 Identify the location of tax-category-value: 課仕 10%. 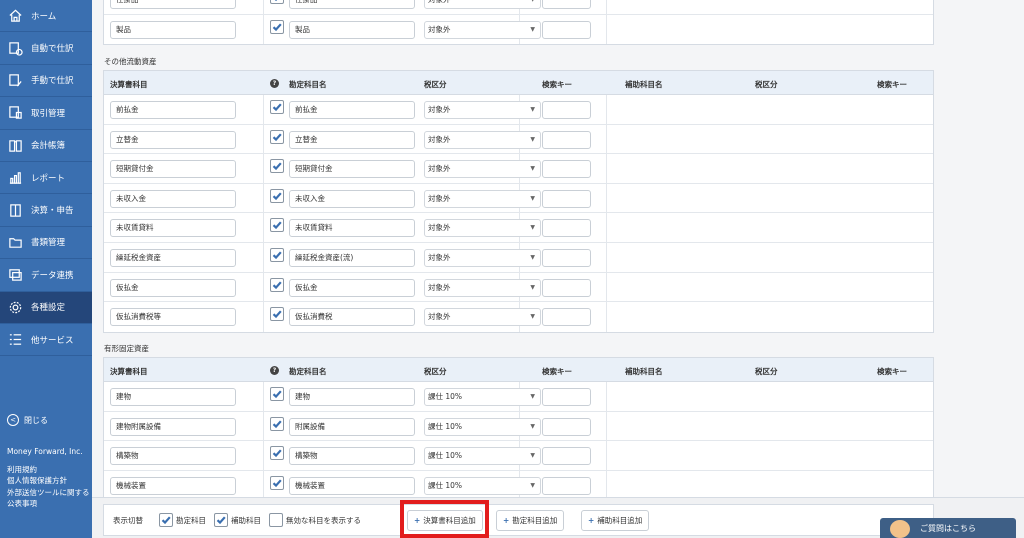
(445, 456).